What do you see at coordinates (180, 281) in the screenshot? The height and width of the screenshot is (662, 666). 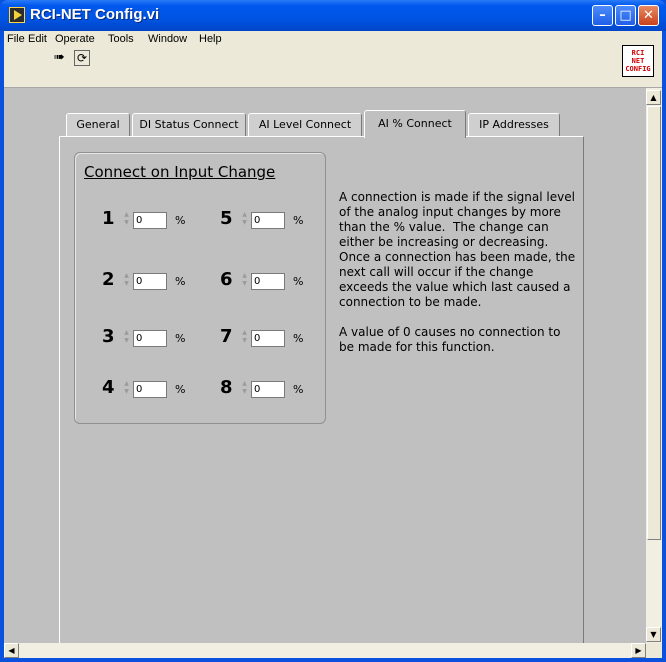 I see `channel-2-unit: %` at bounding box center [180, 281].